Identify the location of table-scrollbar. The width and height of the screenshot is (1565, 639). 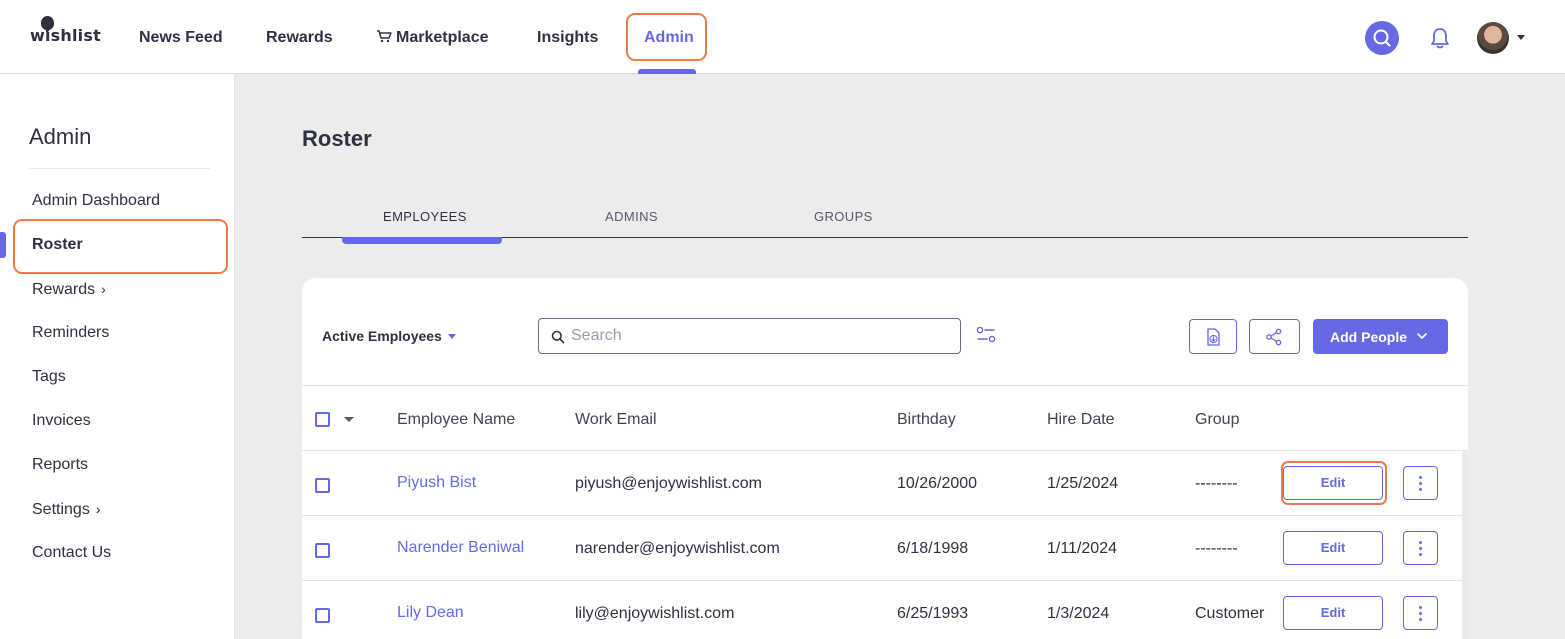
(1465, 545).